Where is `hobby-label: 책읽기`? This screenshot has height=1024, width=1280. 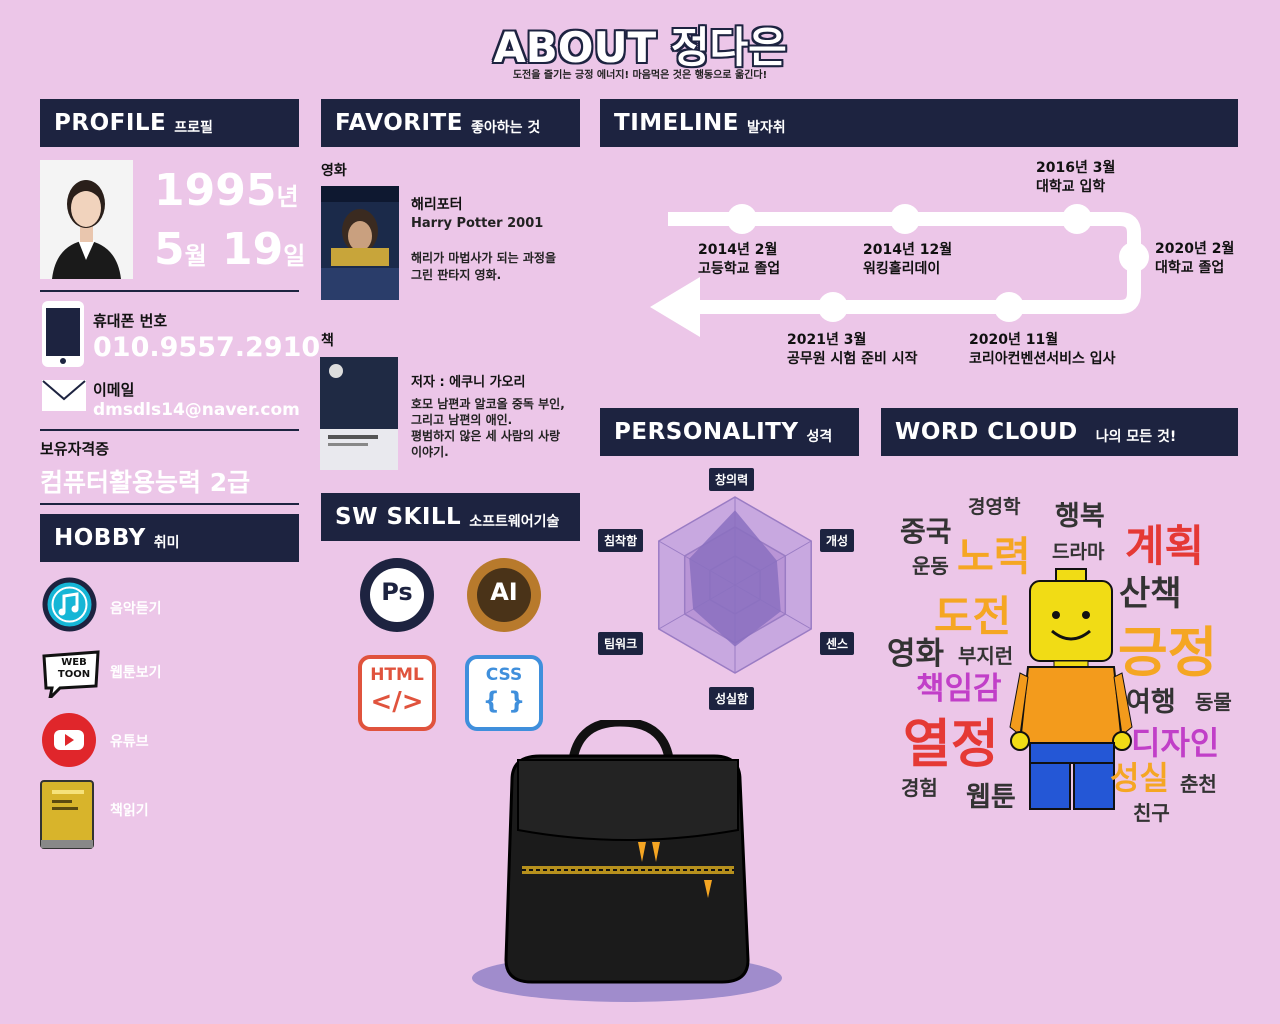
hobby-label: 책읽기 is located at coordinates (129, 811).